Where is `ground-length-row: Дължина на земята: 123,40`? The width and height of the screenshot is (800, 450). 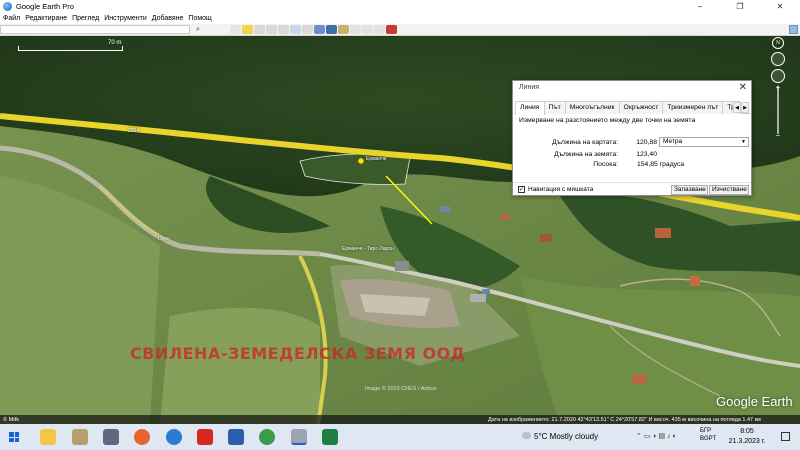 ground-length-row: Дължина на земята: 123,40 is located at coordinates (590, 154).